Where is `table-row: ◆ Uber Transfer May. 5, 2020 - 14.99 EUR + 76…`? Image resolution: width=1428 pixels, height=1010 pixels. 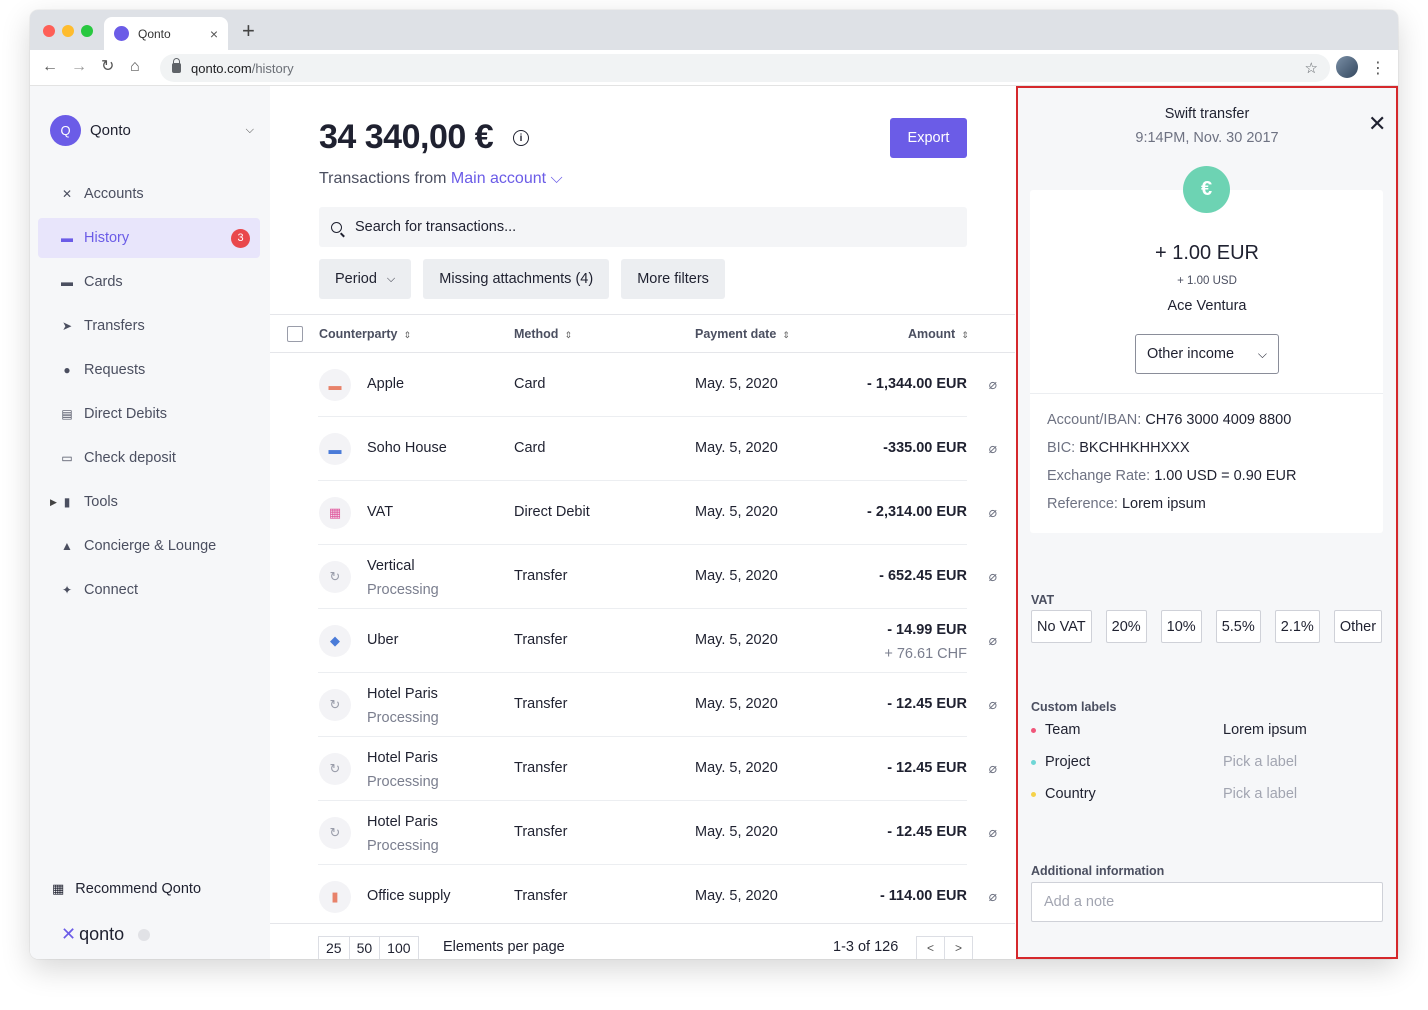 table-row: ◆ Uber Transfer May. 5, 2020 - 14.99 EUR + 76… is located at coordinates (642, 641).